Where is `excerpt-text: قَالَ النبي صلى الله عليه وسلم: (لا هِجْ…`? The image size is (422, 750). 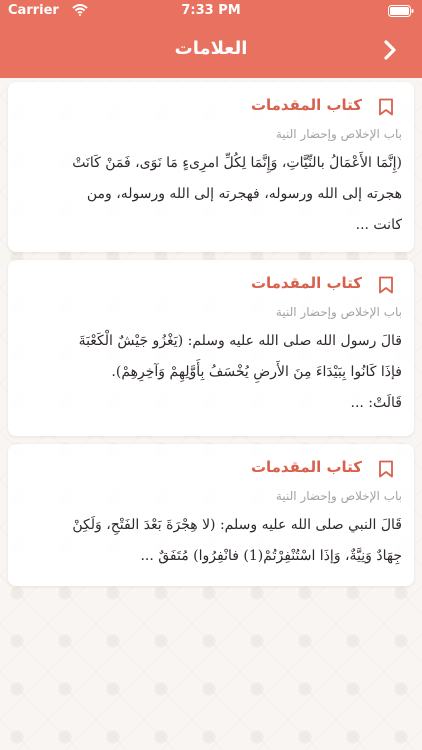 excerpt-text: قَالَ النبي صلى الله عليه وسلم: (لا هِجْ… is located at coordinates (210, 541).